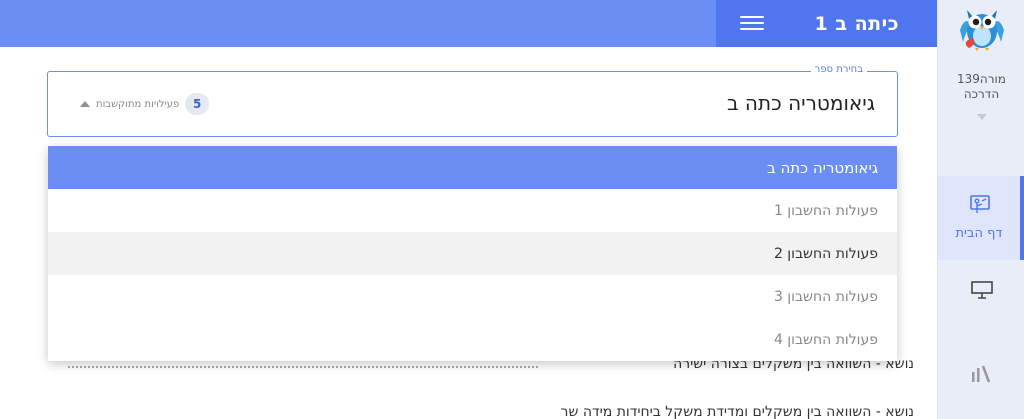 The image size is (1024, 419). I want to click on nav-home: דף הבית, so click(981, 218).